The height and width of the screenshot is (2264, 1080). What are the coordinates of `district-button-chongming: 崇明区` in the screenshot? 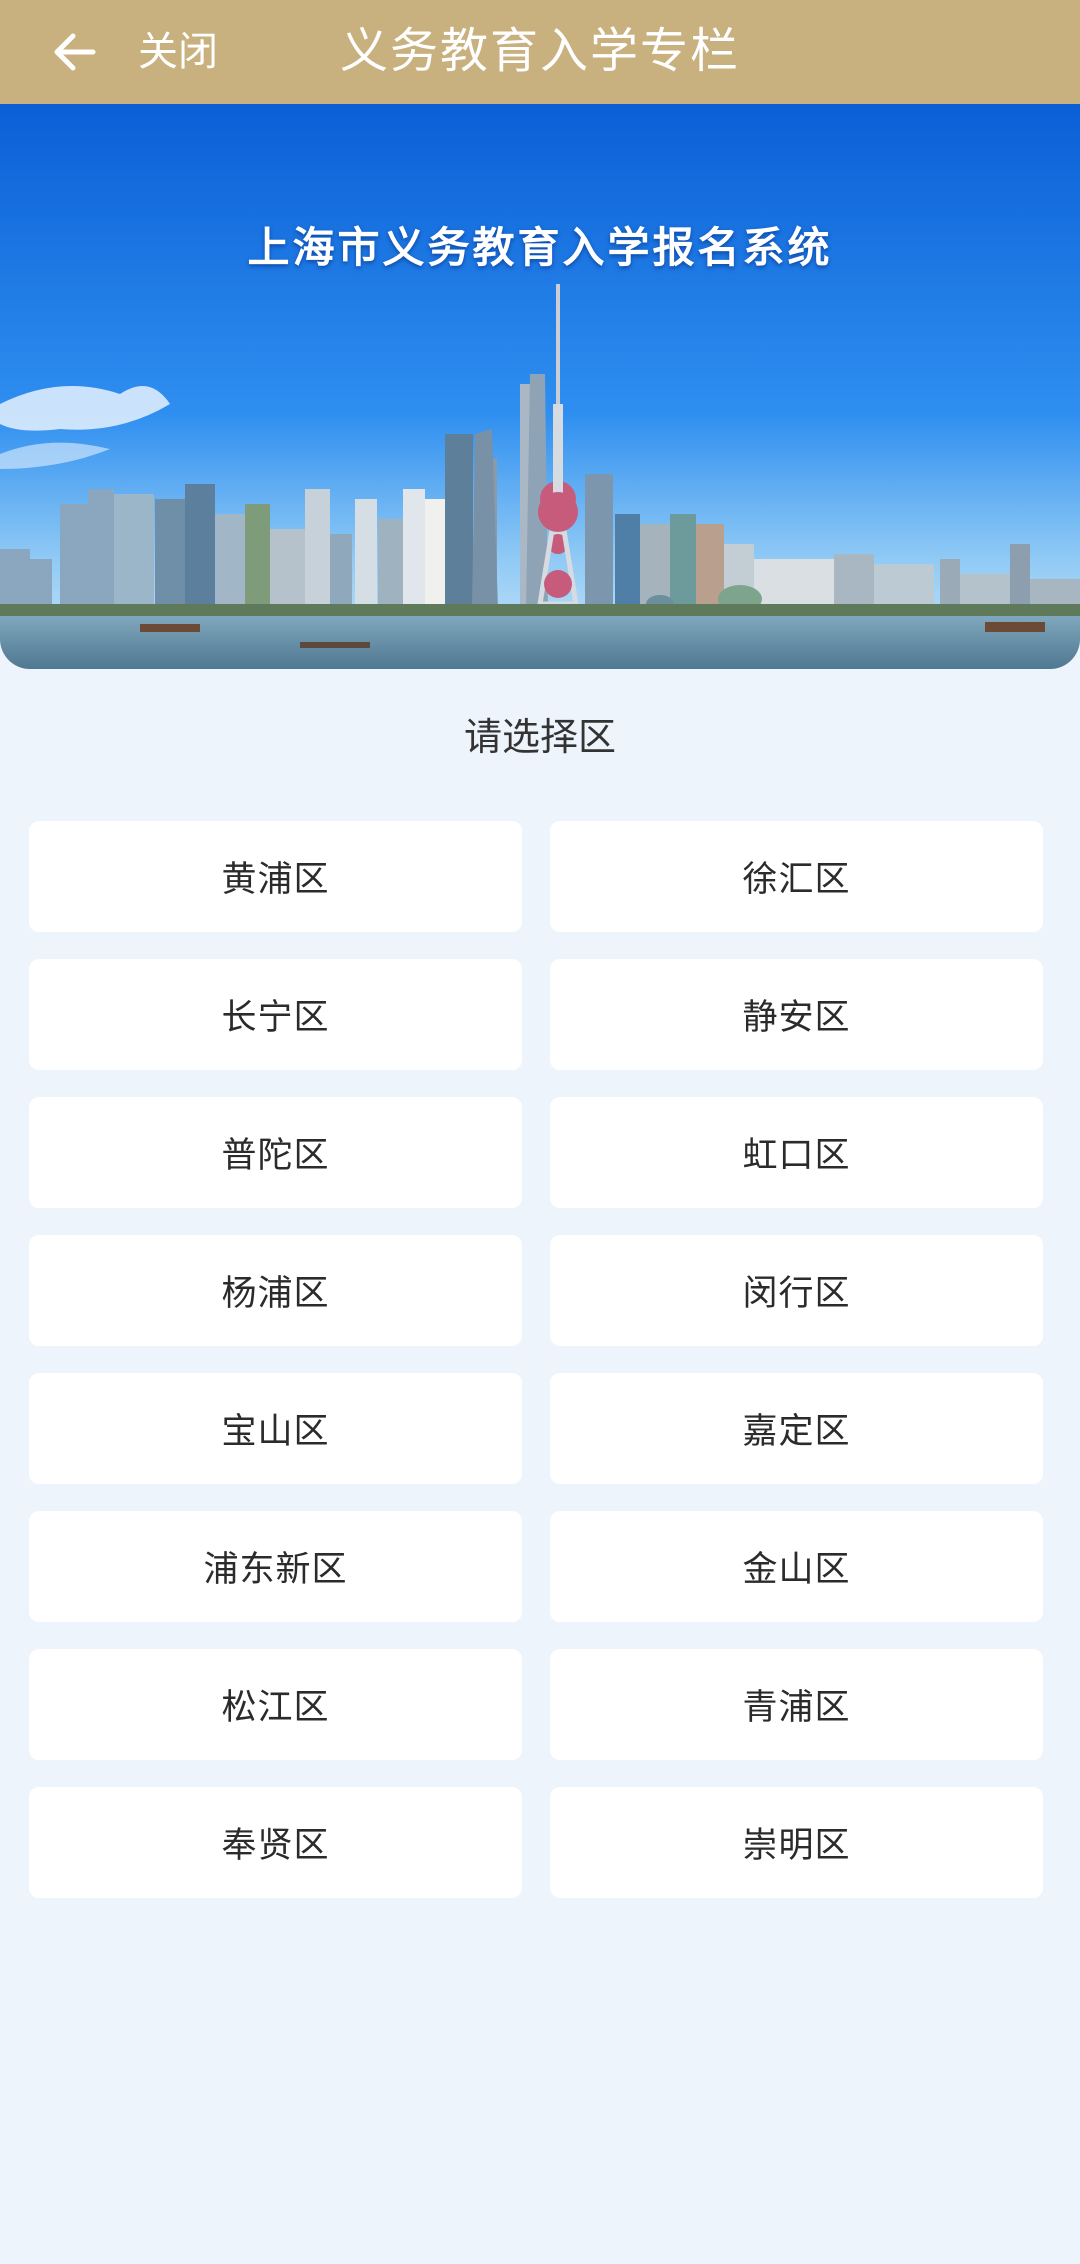 It's located at (796, 1842).